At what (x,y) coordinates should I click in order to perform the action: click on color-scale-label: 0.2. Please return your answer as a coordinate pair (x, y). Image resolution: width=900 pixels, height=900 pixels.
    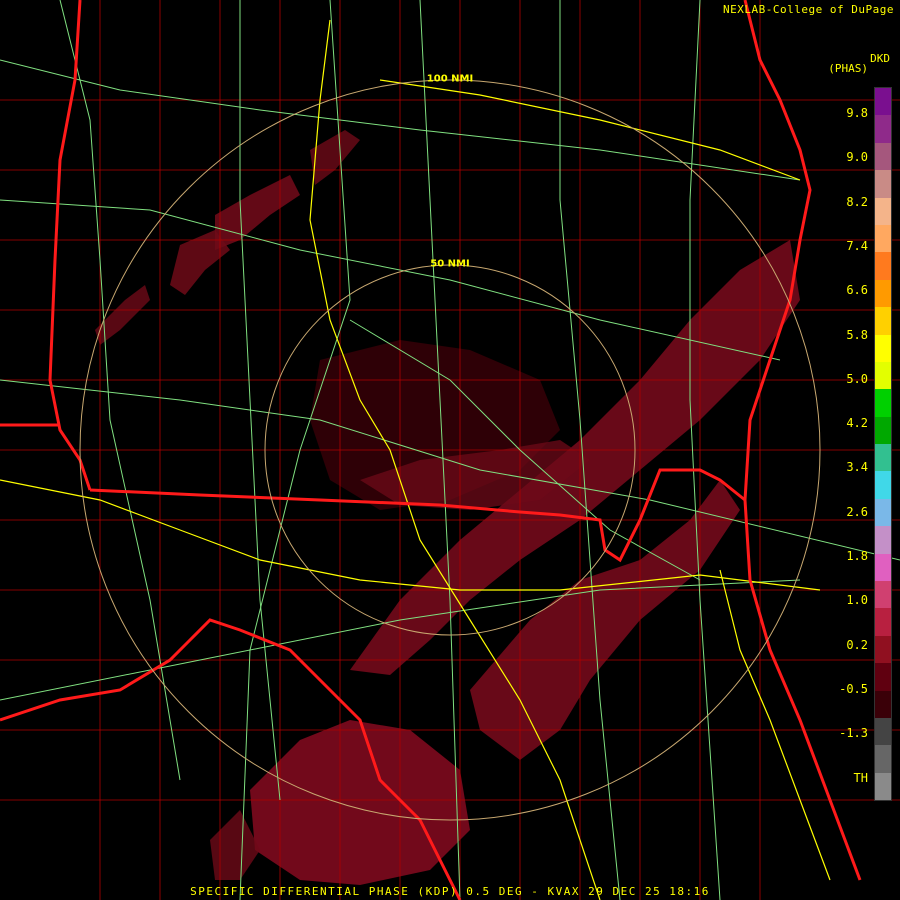
    Looking at the image, I should click on (857, 644).